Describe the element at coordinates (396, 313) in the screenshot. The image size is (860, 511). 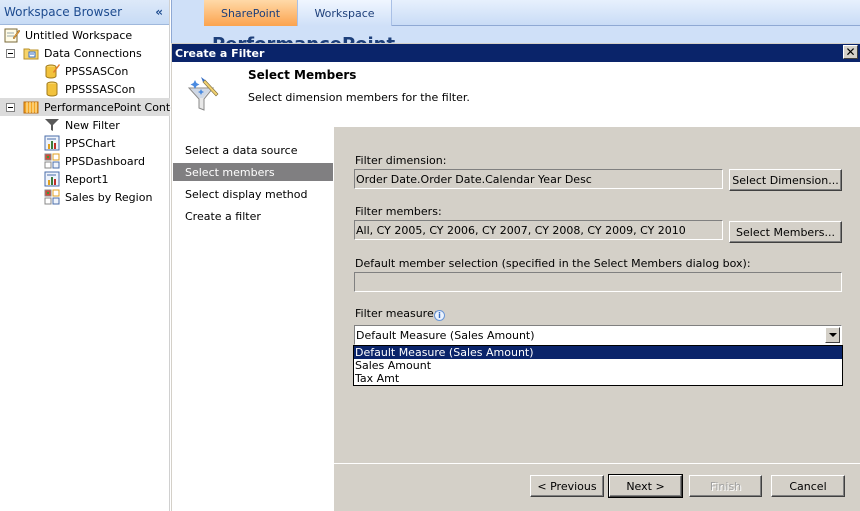
I see `filter-measure-label: Filter measure:` at that location.